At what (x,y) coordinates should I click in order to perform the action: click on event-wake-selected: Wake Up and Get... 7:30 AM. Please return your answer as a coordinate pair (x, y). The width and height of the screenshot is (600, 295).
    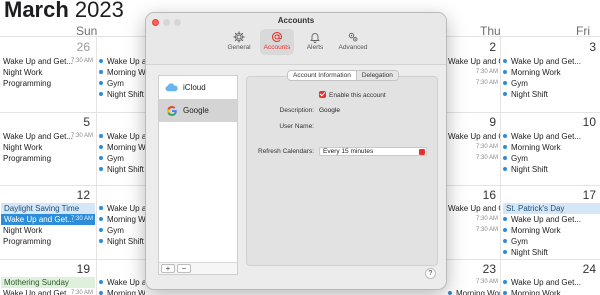
    Looking at the image, I should click on (48, 219).